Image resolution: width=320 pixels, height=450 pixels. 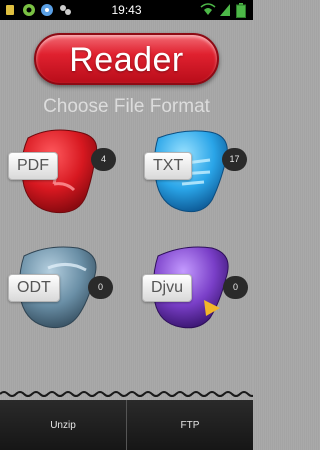 I want to click on app-title-banner: Reader, so click(x=126, y=59).